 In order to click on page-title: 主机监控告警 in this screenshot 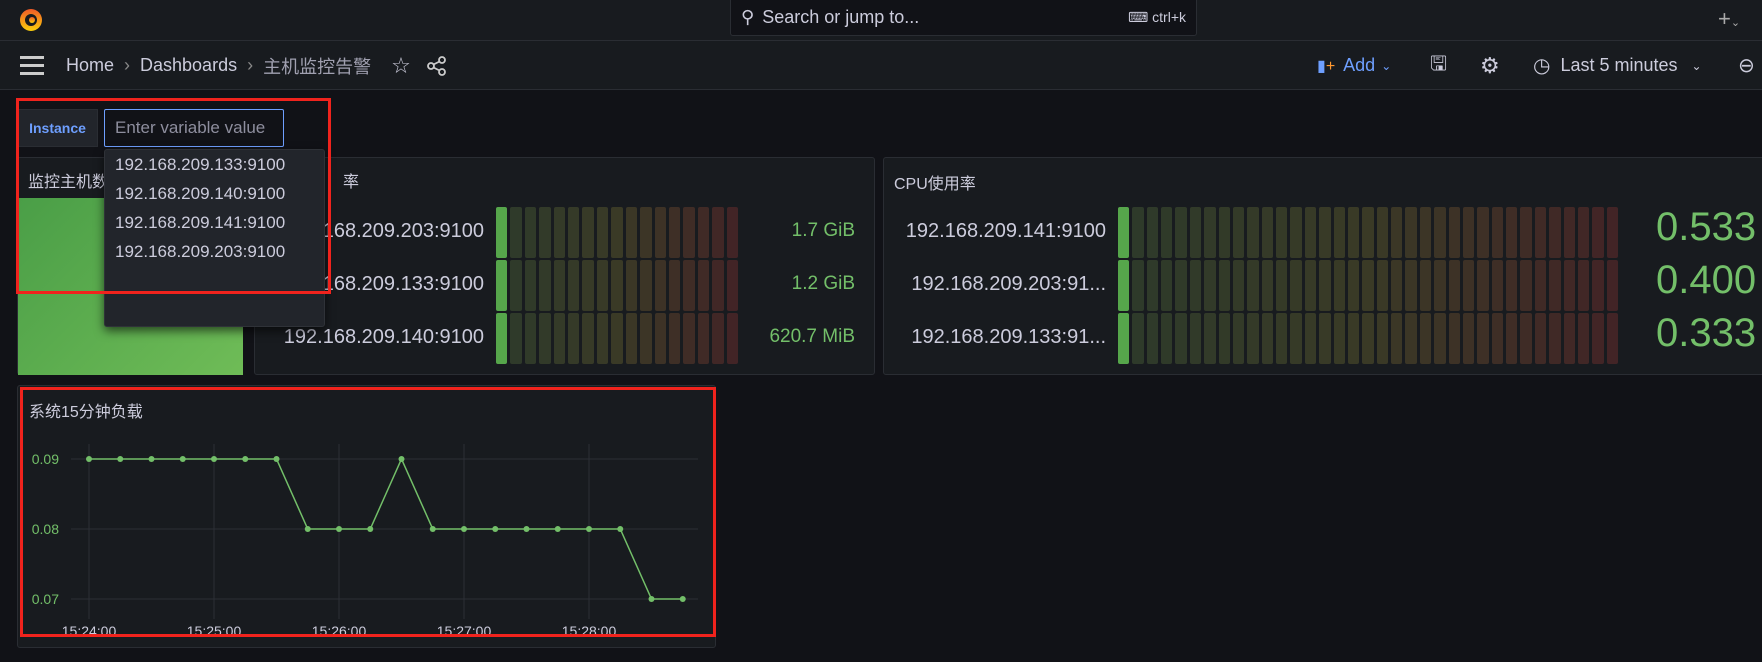, I will do `click(317, 66)`.